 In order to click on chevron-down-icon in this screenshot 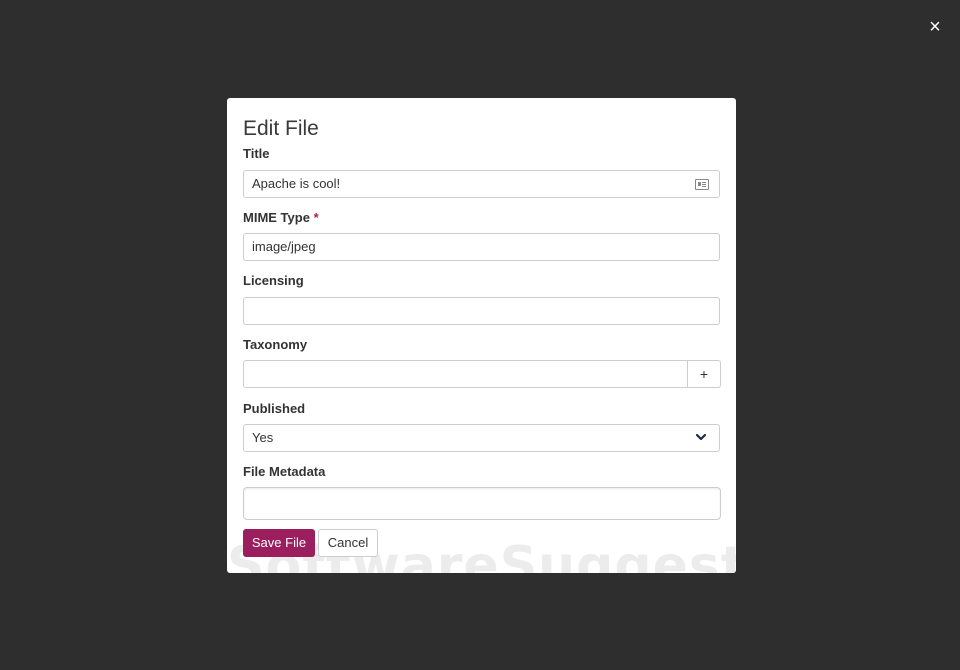, I will do `click(701, 437)`.